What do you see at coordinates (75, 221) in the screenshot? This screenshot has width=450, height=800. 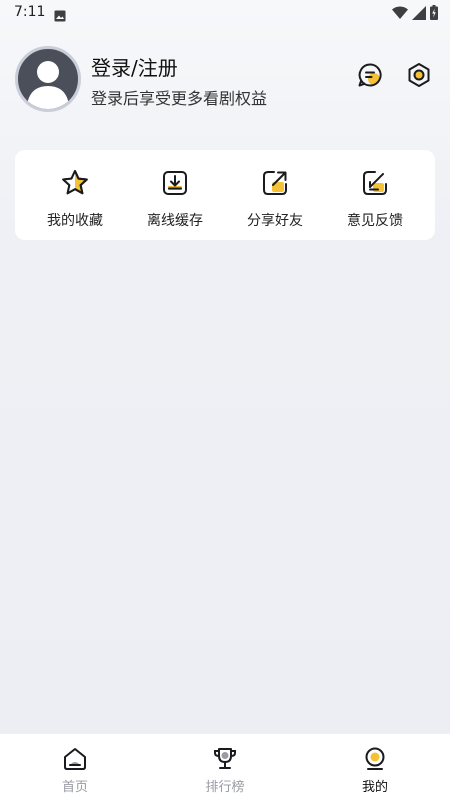 I see `favorites-label: 我的收藏` at bounding box center [75, 221].